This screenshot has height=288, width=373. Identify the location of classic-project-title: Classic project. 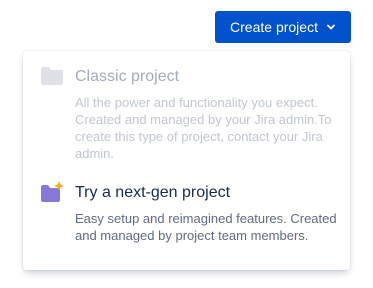
(127, 76).